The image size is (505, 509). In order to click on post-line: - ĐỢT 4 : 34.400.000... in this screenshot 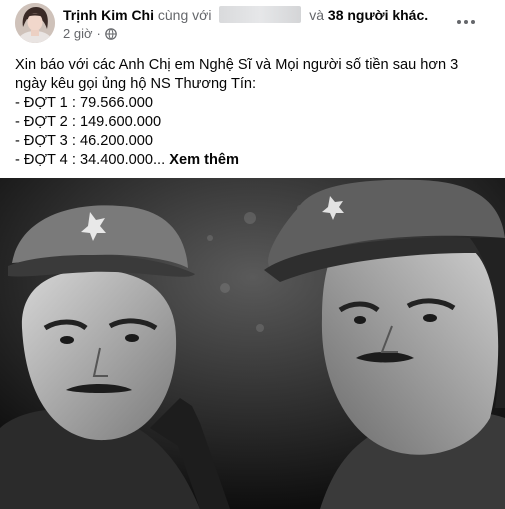, I will do `click(90, 160)`.